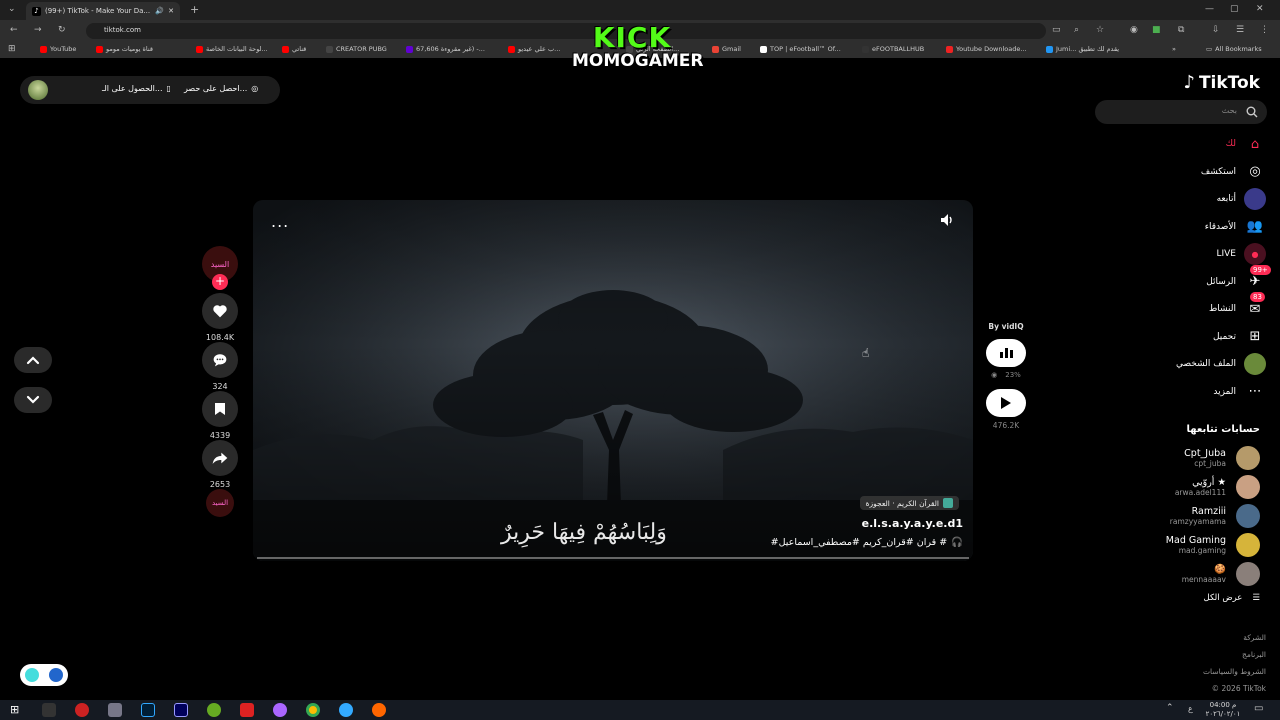 The width and height of the screenshot is (1280, 720). What do you see at coordinates (1181, 112) in the screenshot?
I see `search-input: بحث` at bounding box center [1181, 112].